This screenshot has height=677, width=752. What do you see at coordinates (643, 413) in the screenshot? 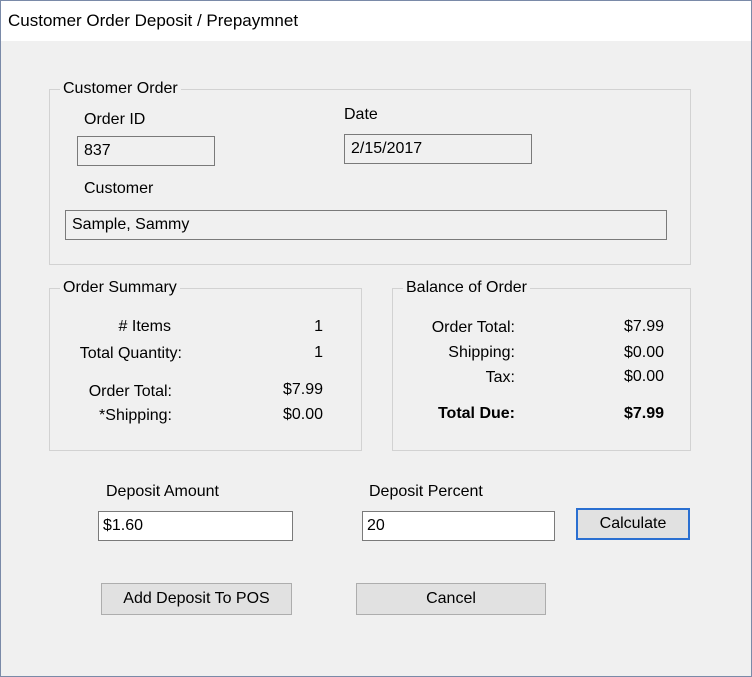
I see `total-due-value: $7.99` at bounding box center [643, 413].